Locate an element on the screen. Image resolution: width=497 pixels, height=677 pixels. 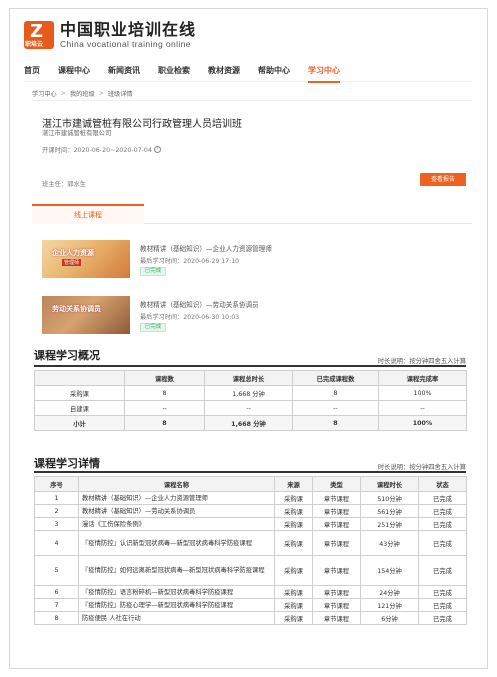
table-cell: 漫话《工伤保险条例》 is located at coordinates (176, 524).